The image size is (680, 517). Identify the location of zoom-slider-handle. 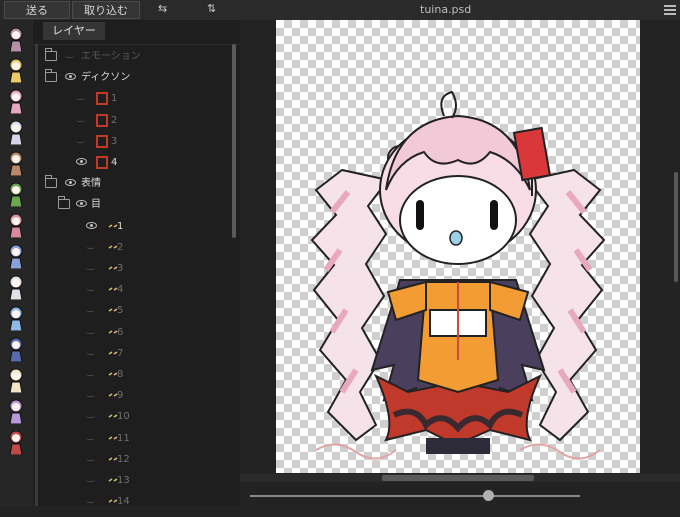
(488, 495).